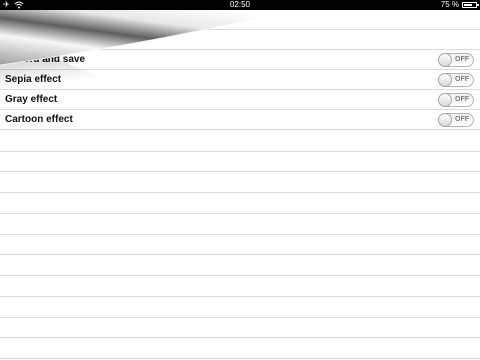 The width and height of the screenshot is (480, 360). Describe the element at coordinates (240, 100) in the screenshot. I see `row-gray-effect: Gray effect OFF` at that location.